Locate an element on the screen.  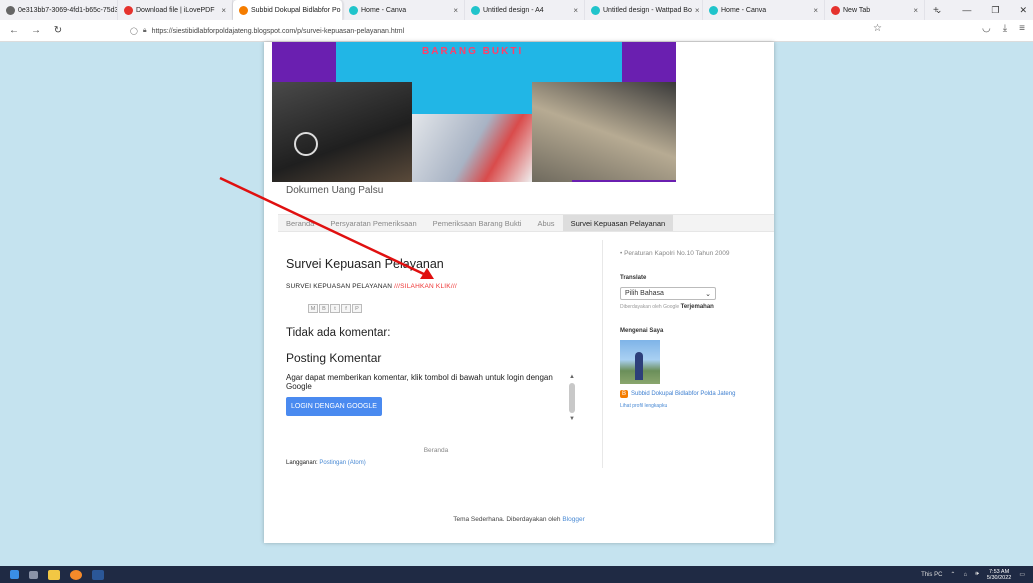
bookmark-star-icon: ☆ is located at coordinates (877, 28).